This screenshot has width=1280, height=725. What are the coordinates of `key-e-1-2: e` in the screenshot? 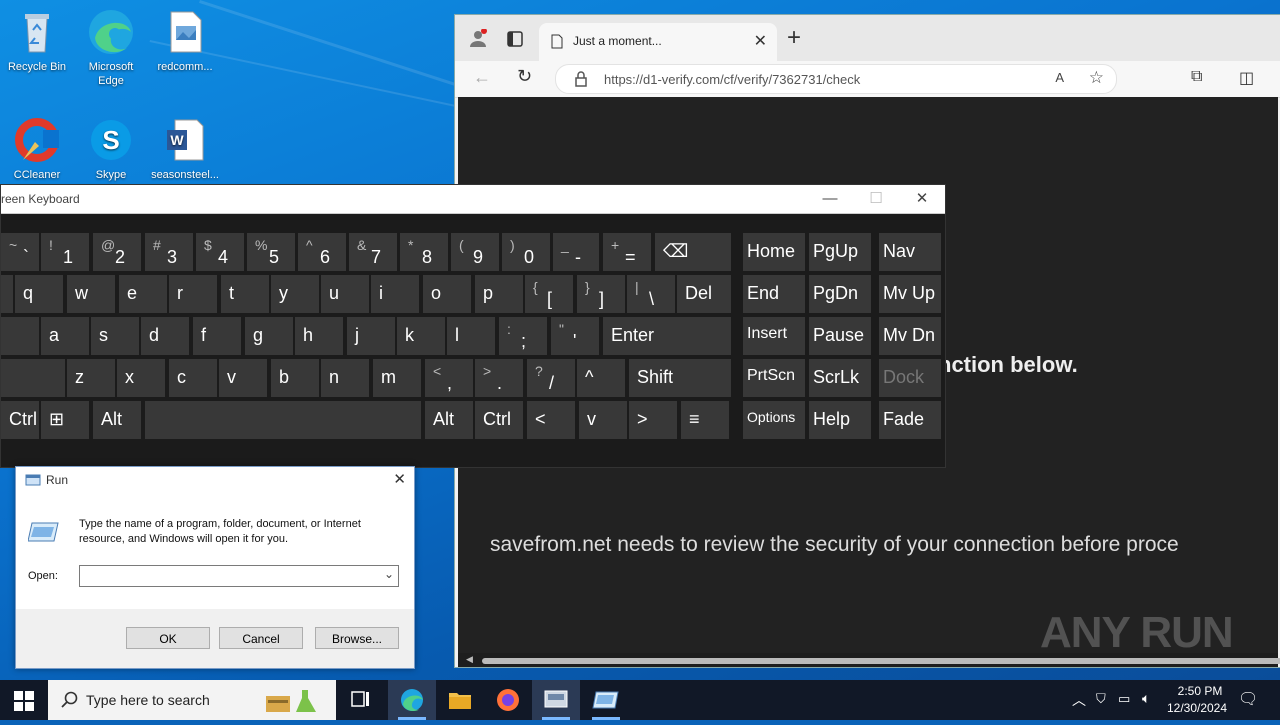 It's located at (143, 294).